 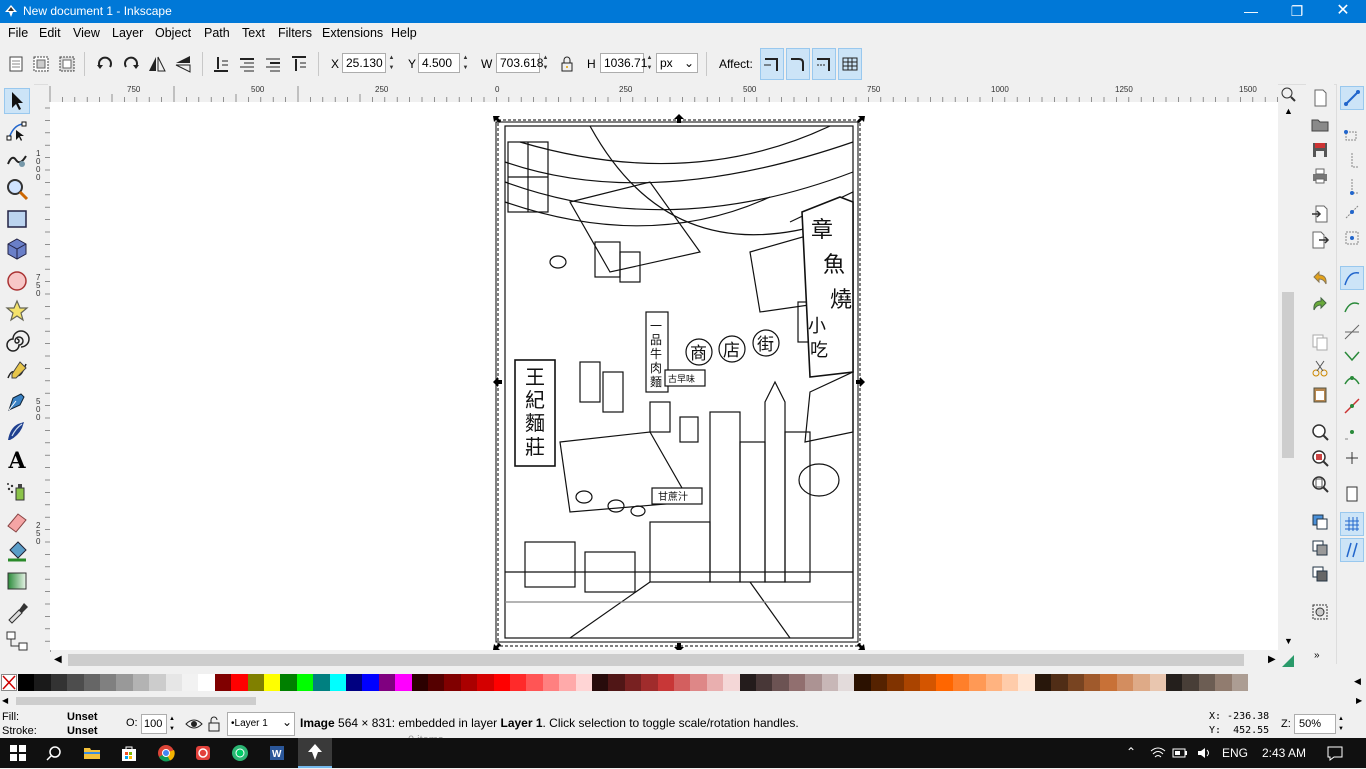 What do you see at coordinates (545, 63) in the screenshot?
I see `w-spin-arrows: ▲ ▼` at bounding box center [545, 63].